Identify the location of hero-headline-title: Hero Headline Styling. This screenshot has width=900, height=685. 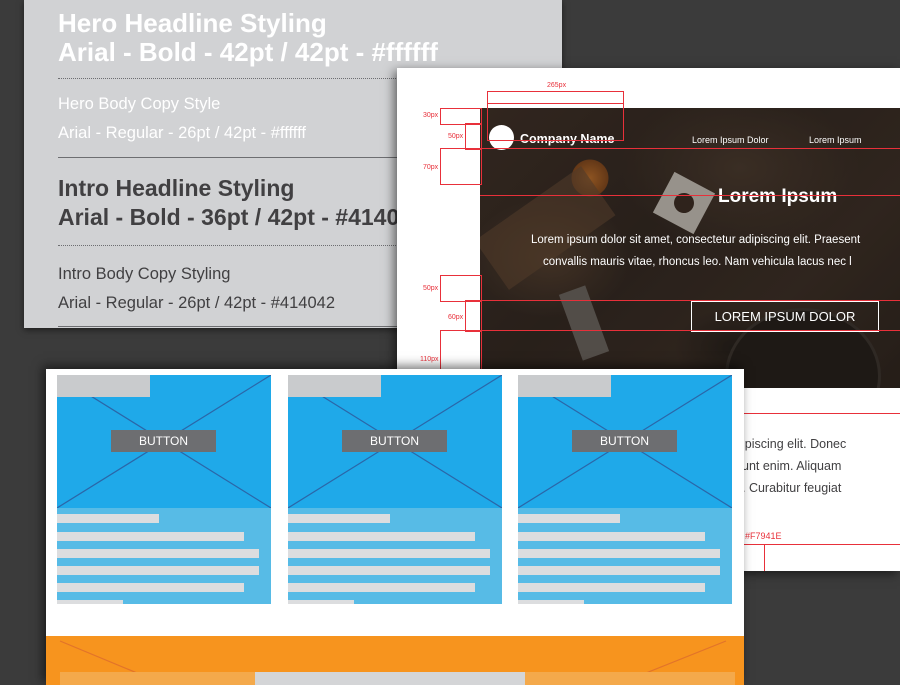
(192, 23).